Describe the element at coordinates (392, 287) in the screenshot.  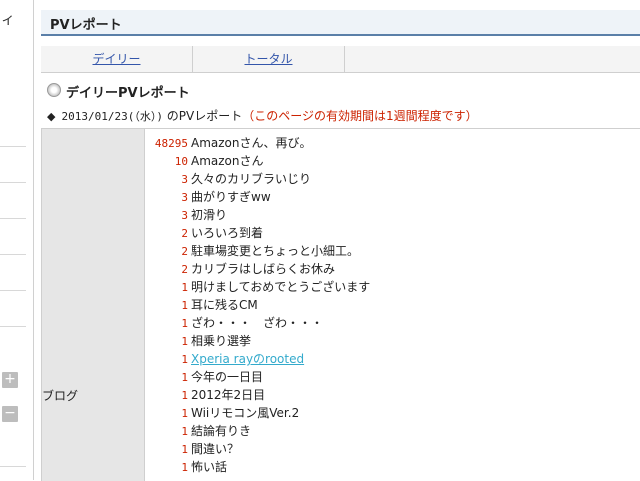
I see `list-item: 1 明けましておめでとうございます` at that location.